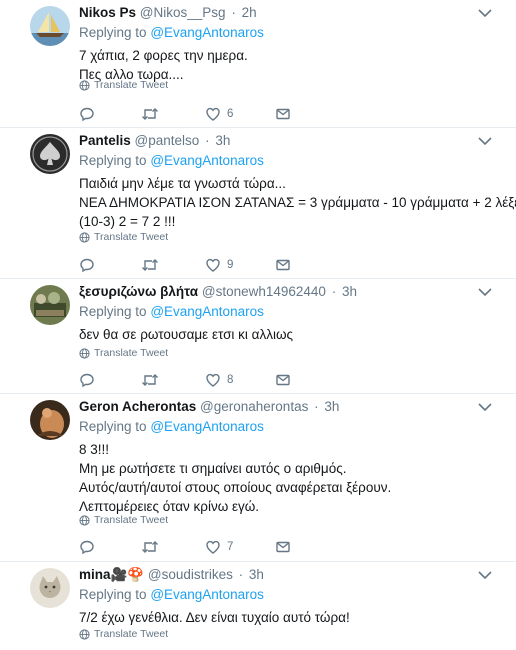  Describe the element at coordinates (230, 380) in the screenshot. I see `like-count: 8` at that location.